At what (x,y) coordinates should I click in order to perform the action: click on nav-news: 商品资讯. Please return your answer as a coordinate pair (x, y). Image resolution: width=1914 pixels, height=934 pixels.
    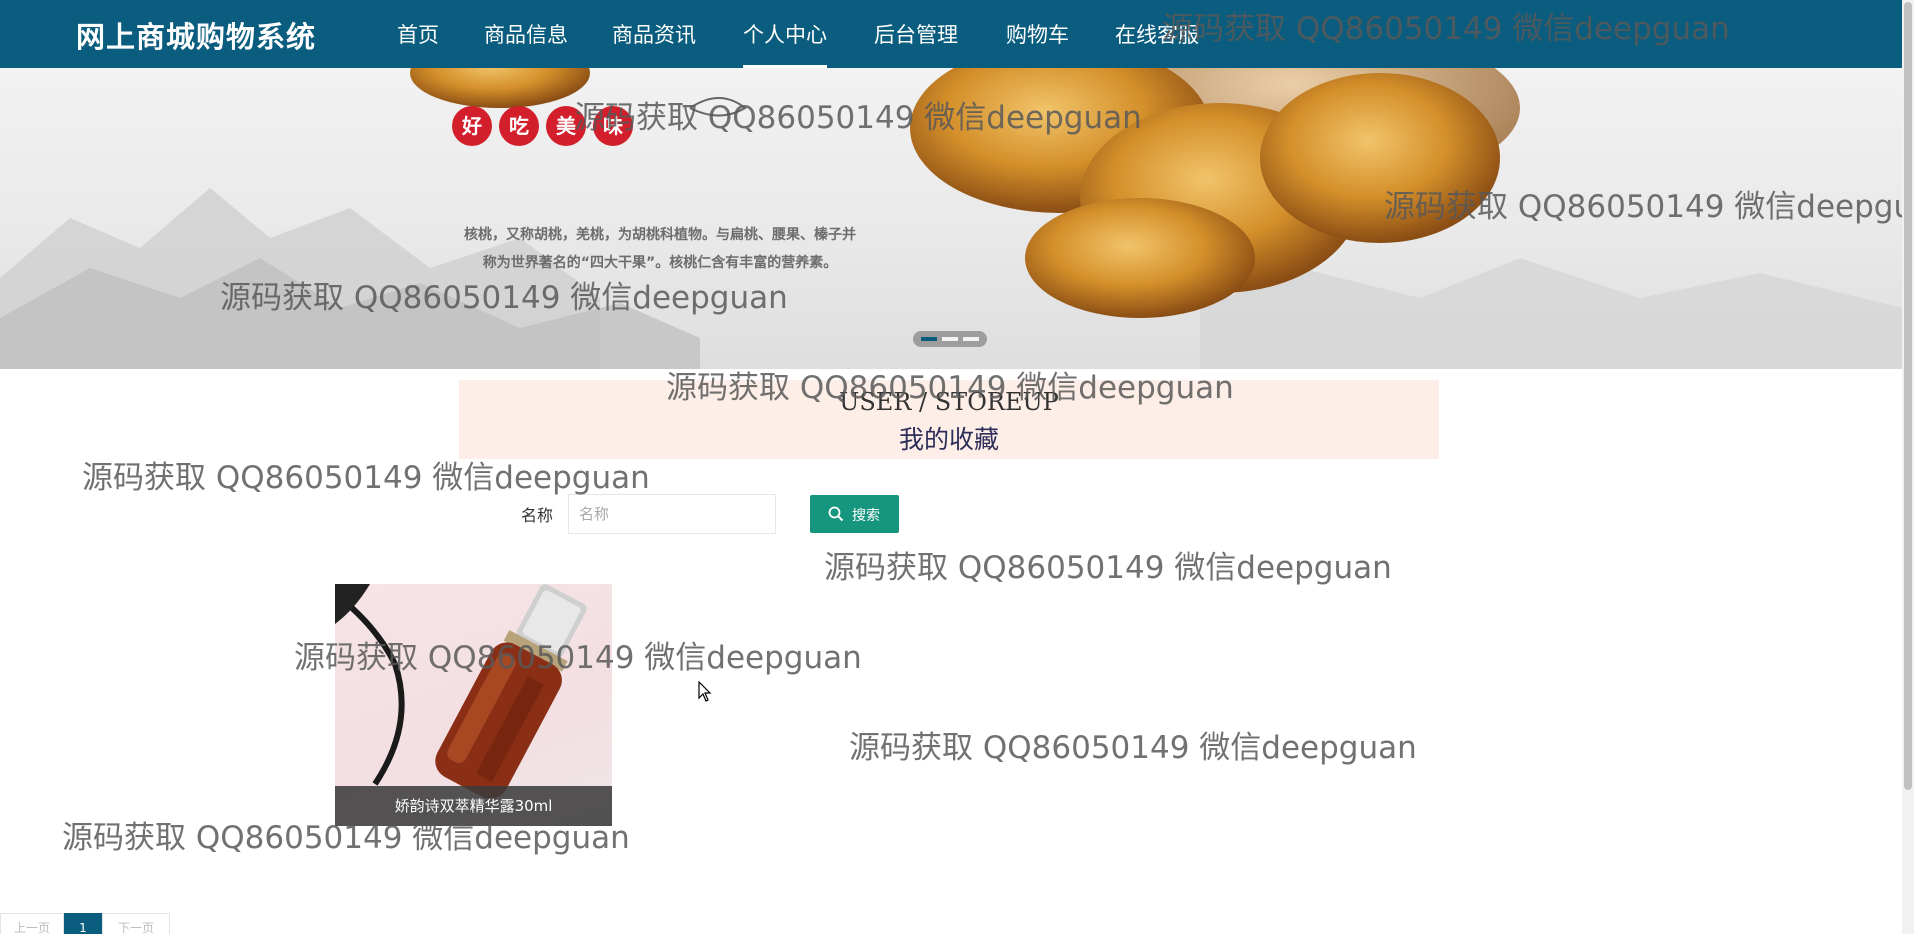
    Looking at the image, I should click on (654, 43).